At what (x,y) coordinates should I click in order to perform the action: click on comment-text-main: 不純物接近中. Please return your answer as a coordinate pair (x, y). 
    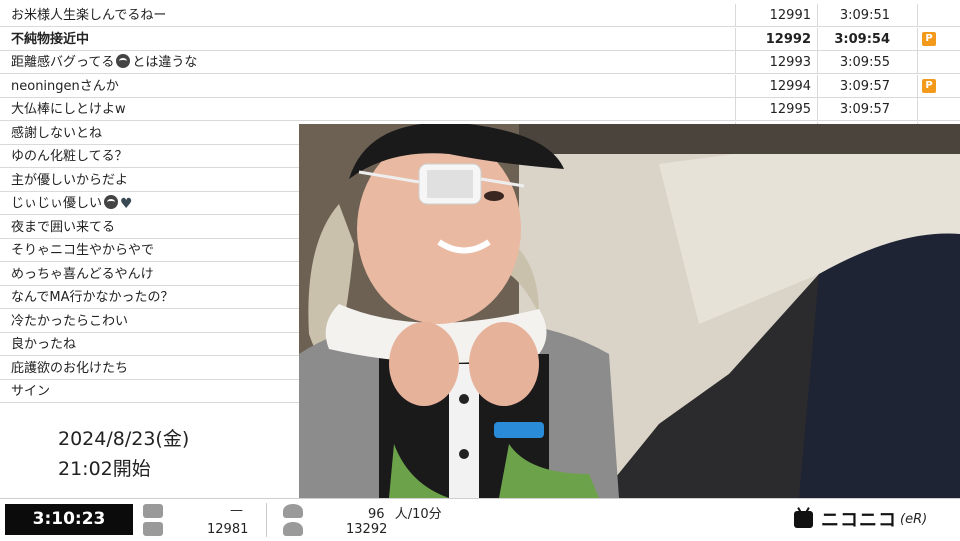
    Looking at the image, I should click on (50, 39).